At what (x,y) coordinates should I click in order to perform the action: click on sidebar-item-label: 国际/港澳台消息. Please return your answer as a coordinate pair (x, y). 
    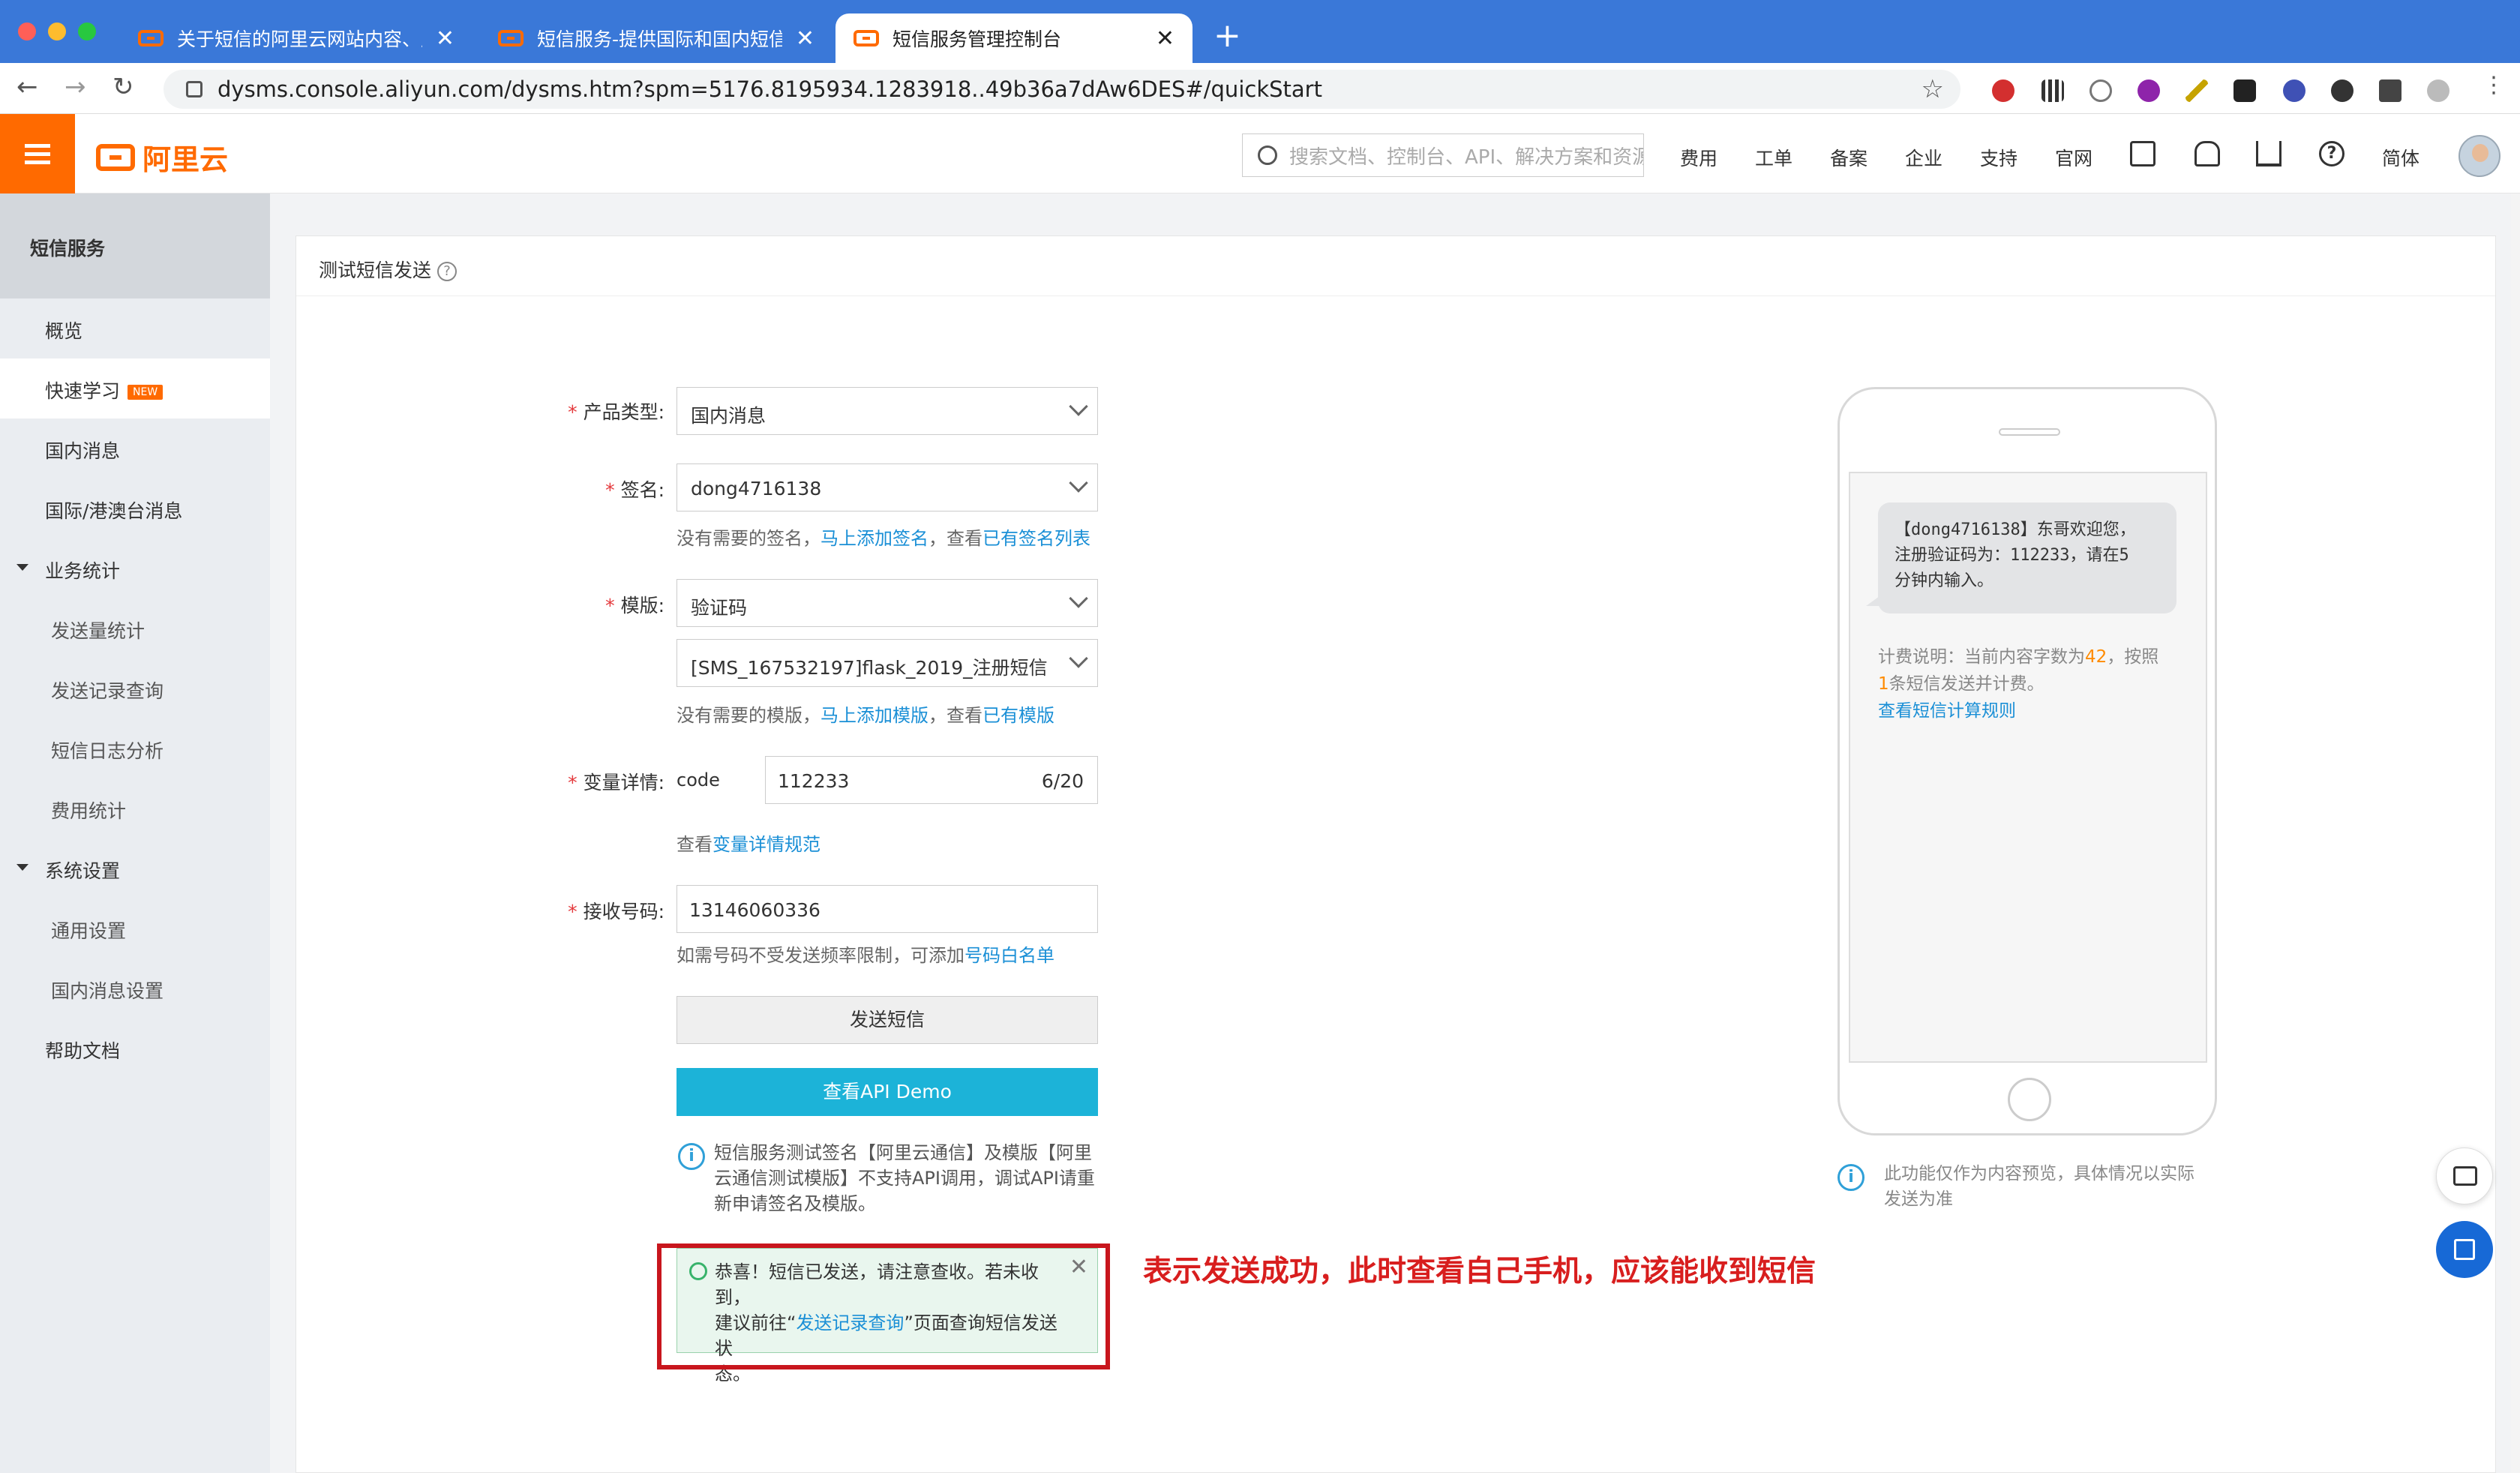
    Looking at the image, I should click on (114, 511).